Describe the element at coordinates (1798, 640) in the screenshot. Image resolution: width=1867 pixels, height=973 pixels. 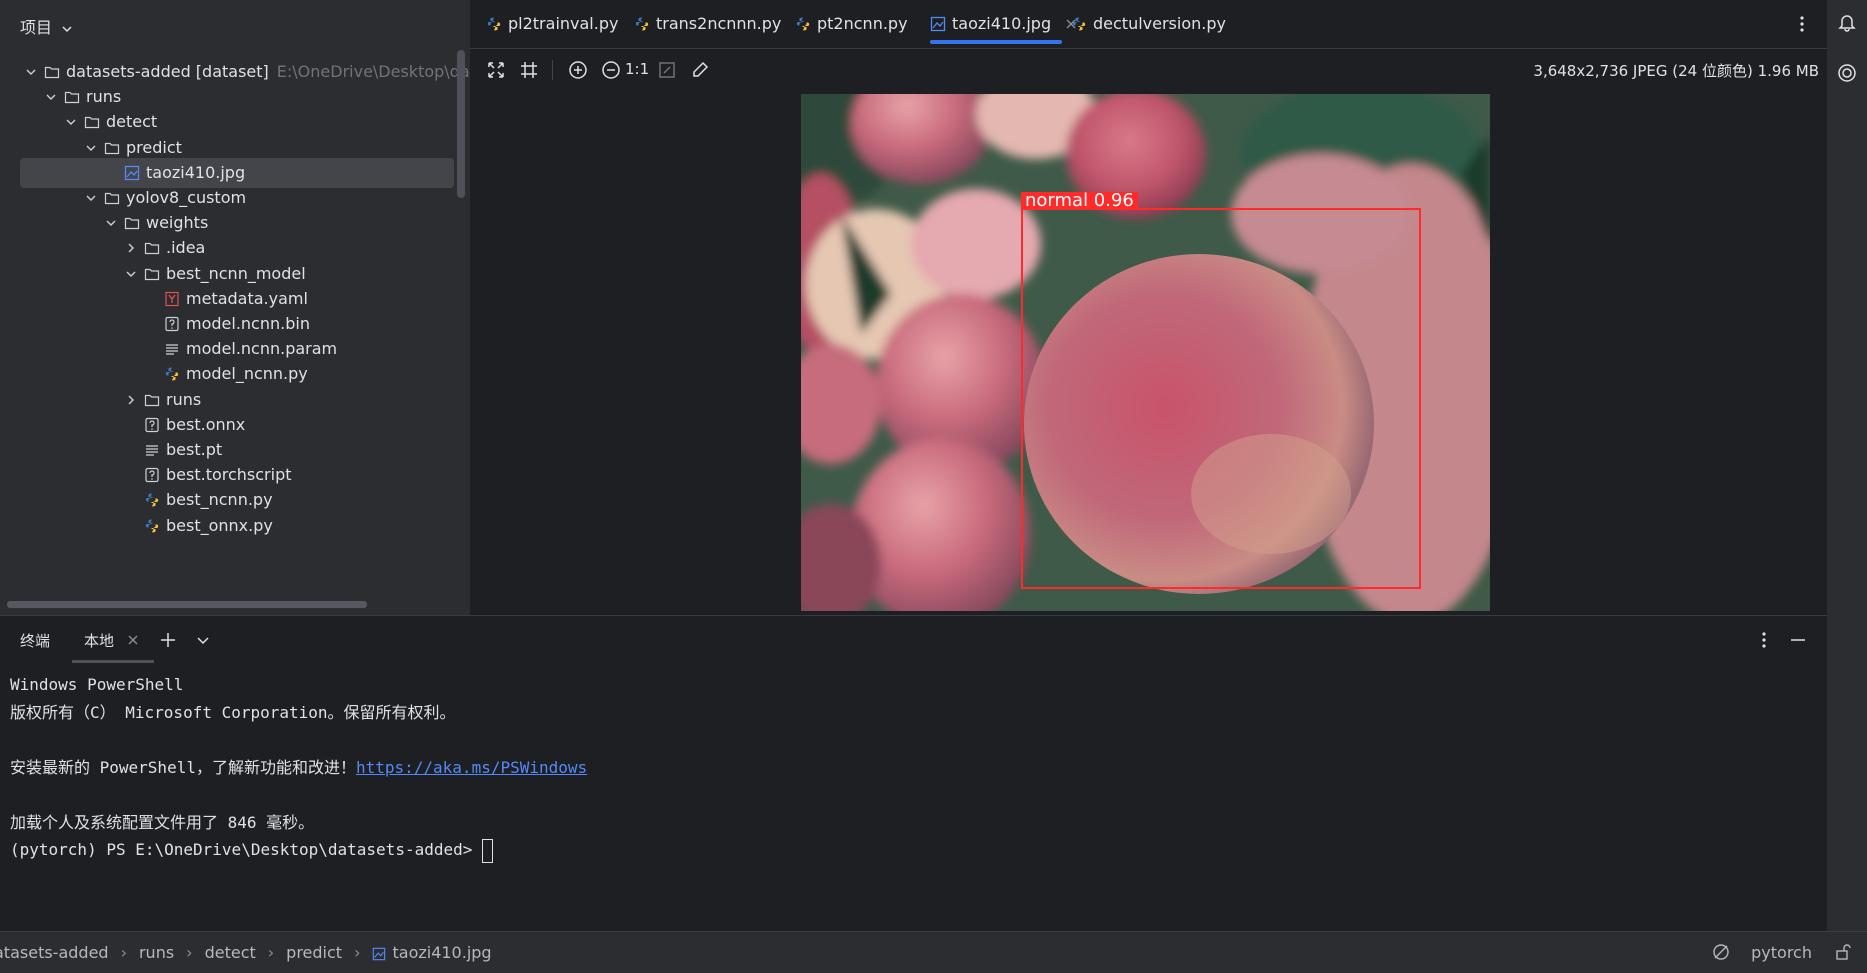
I see `minimize-icon` at that location.